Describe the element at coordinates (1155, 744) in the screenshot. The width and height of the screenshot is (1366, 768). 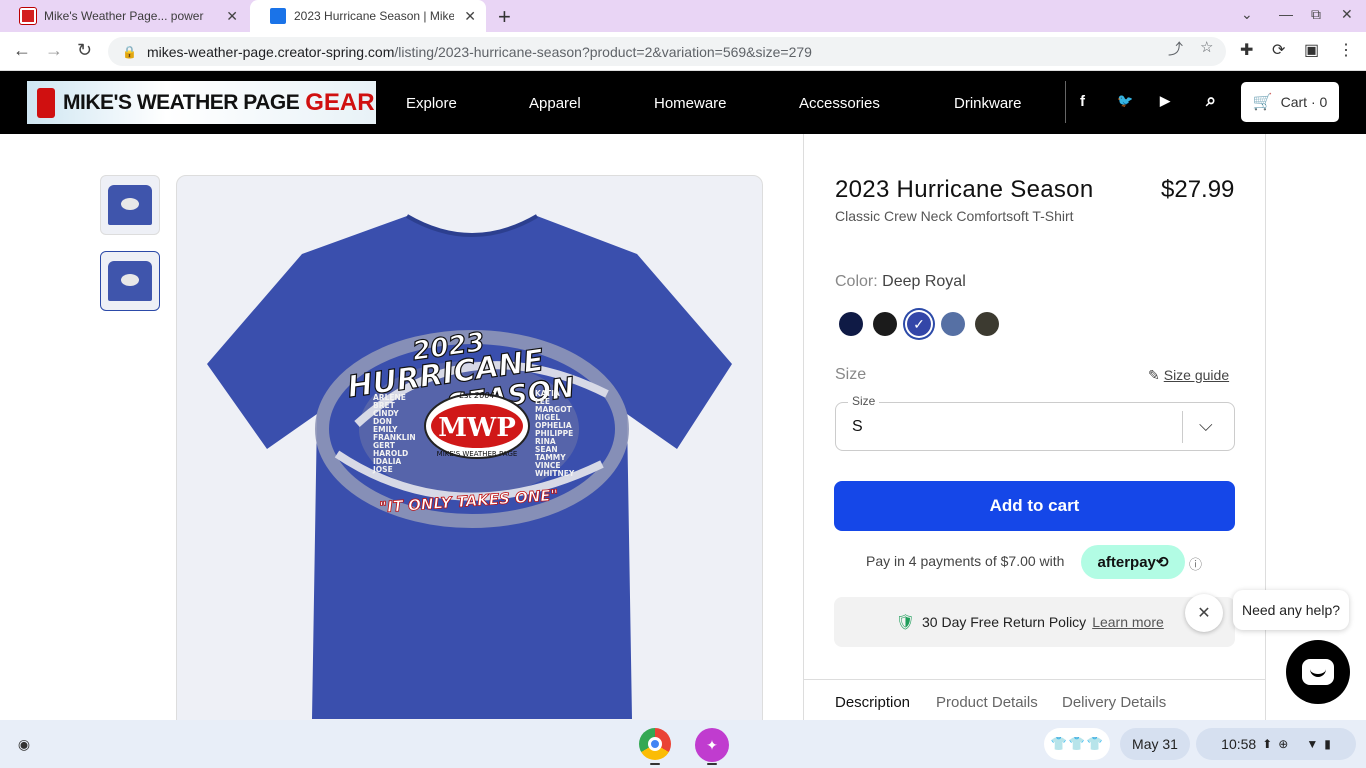
I see `date-pill: May 31` at that location.